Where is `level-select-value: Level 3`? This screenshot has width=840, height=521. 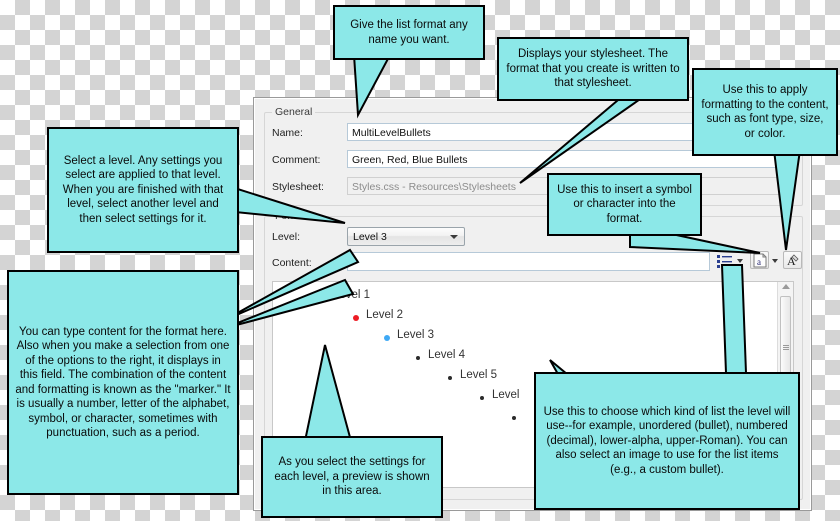
level-select-value: Level 3 is located at coordinates (370, 237).